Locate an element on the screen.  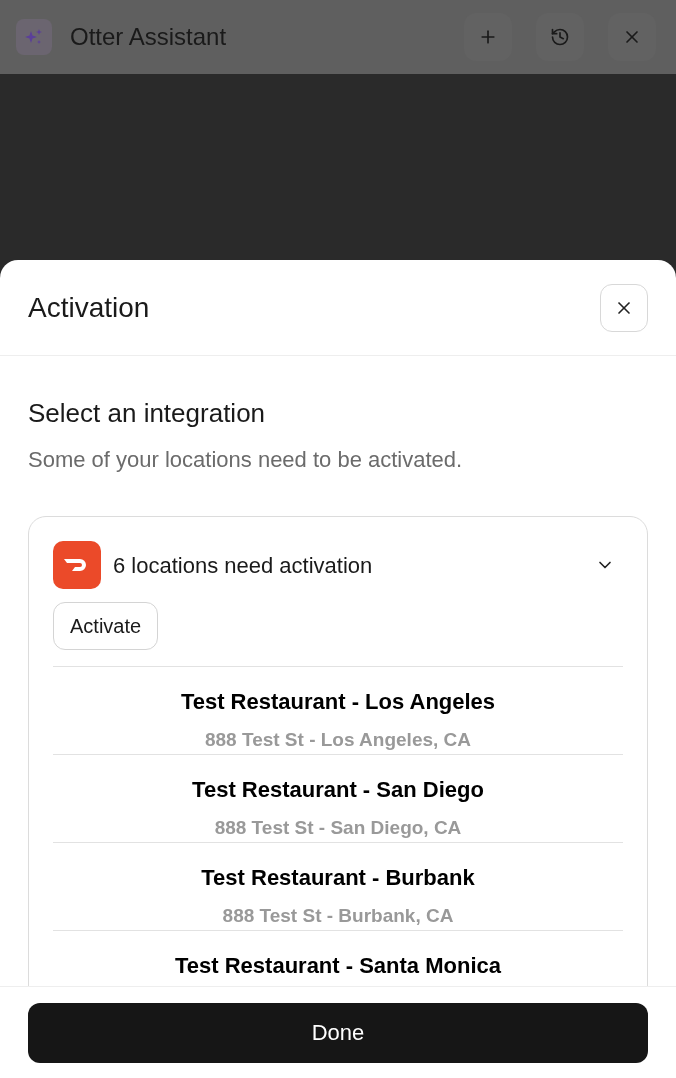
location-address: 888 Test St - Los Angeles, CA is located at coordinates (338, 740).